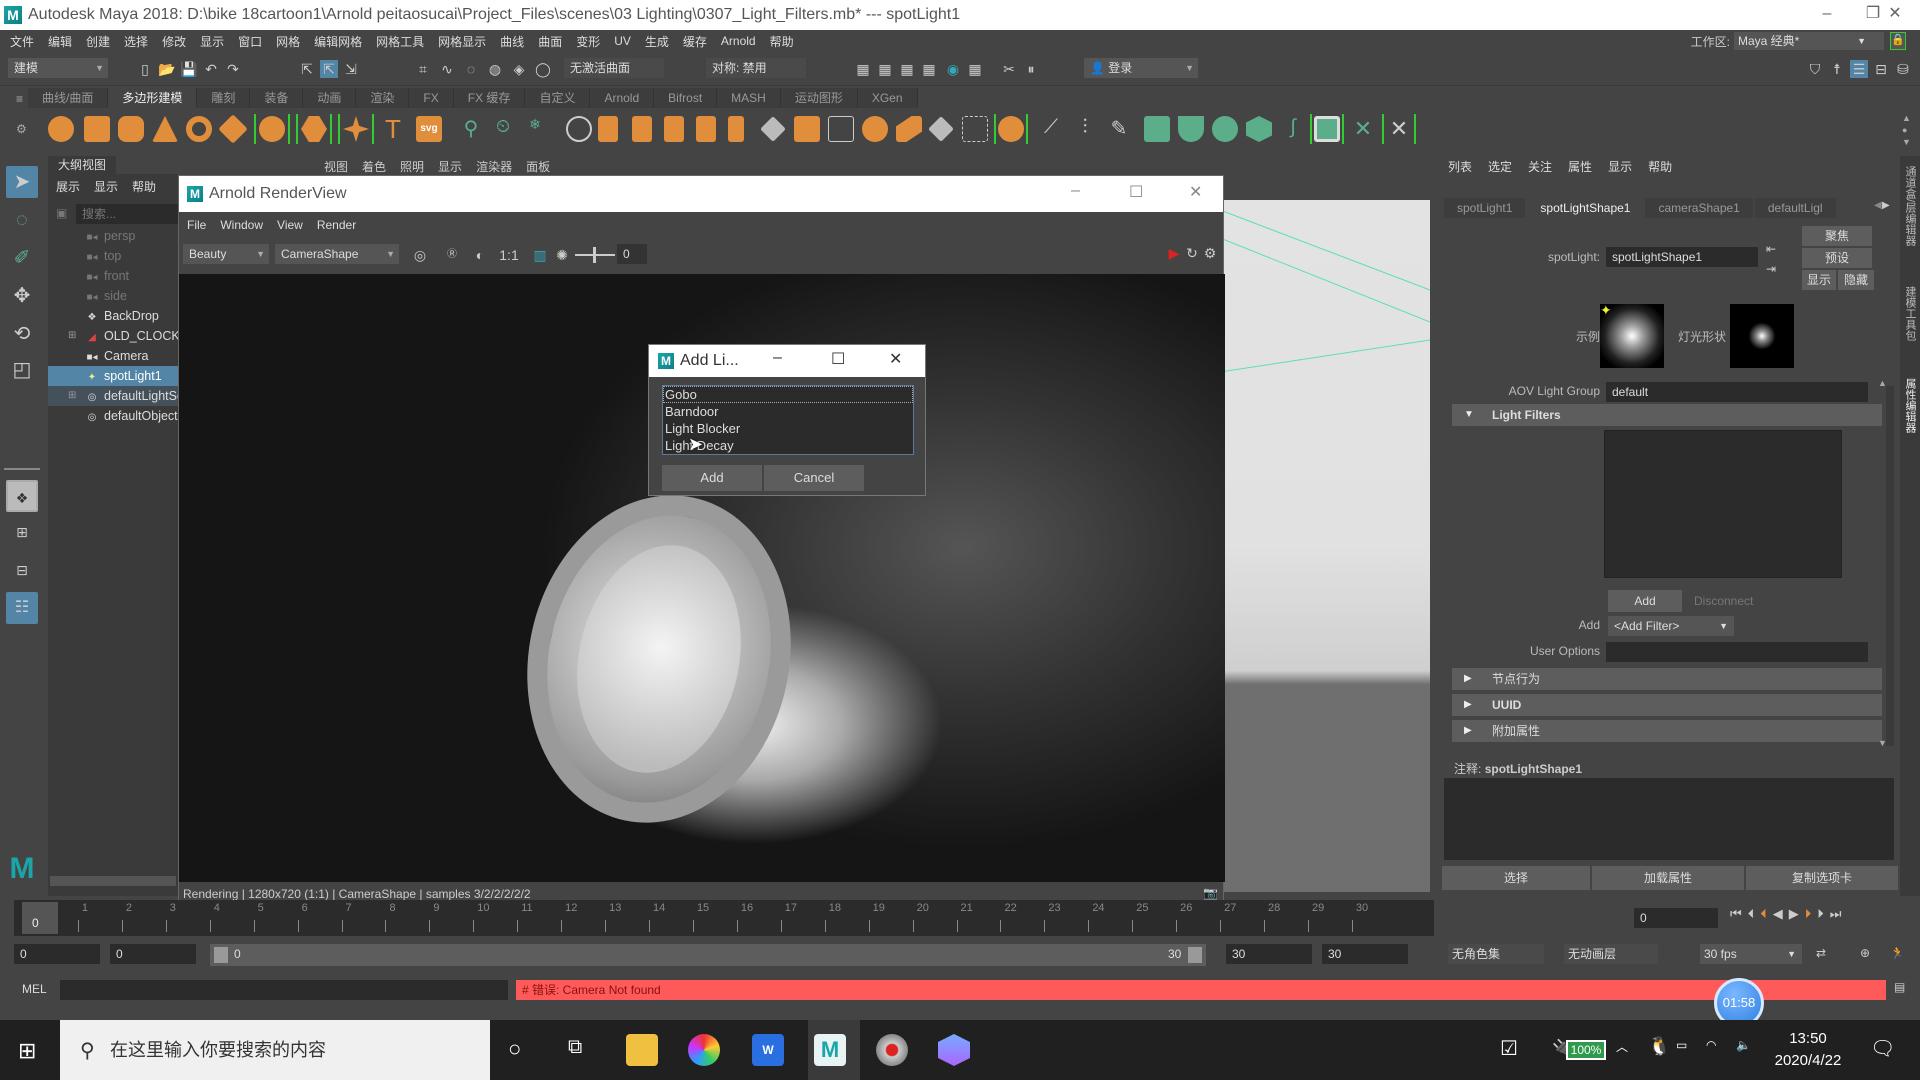 Image resolution: width=1920 pixels, height=1080 pixels. Describe the element at coordinates (562, 255) in the screenshot. I see `exposure-icon: ✺` at that location.